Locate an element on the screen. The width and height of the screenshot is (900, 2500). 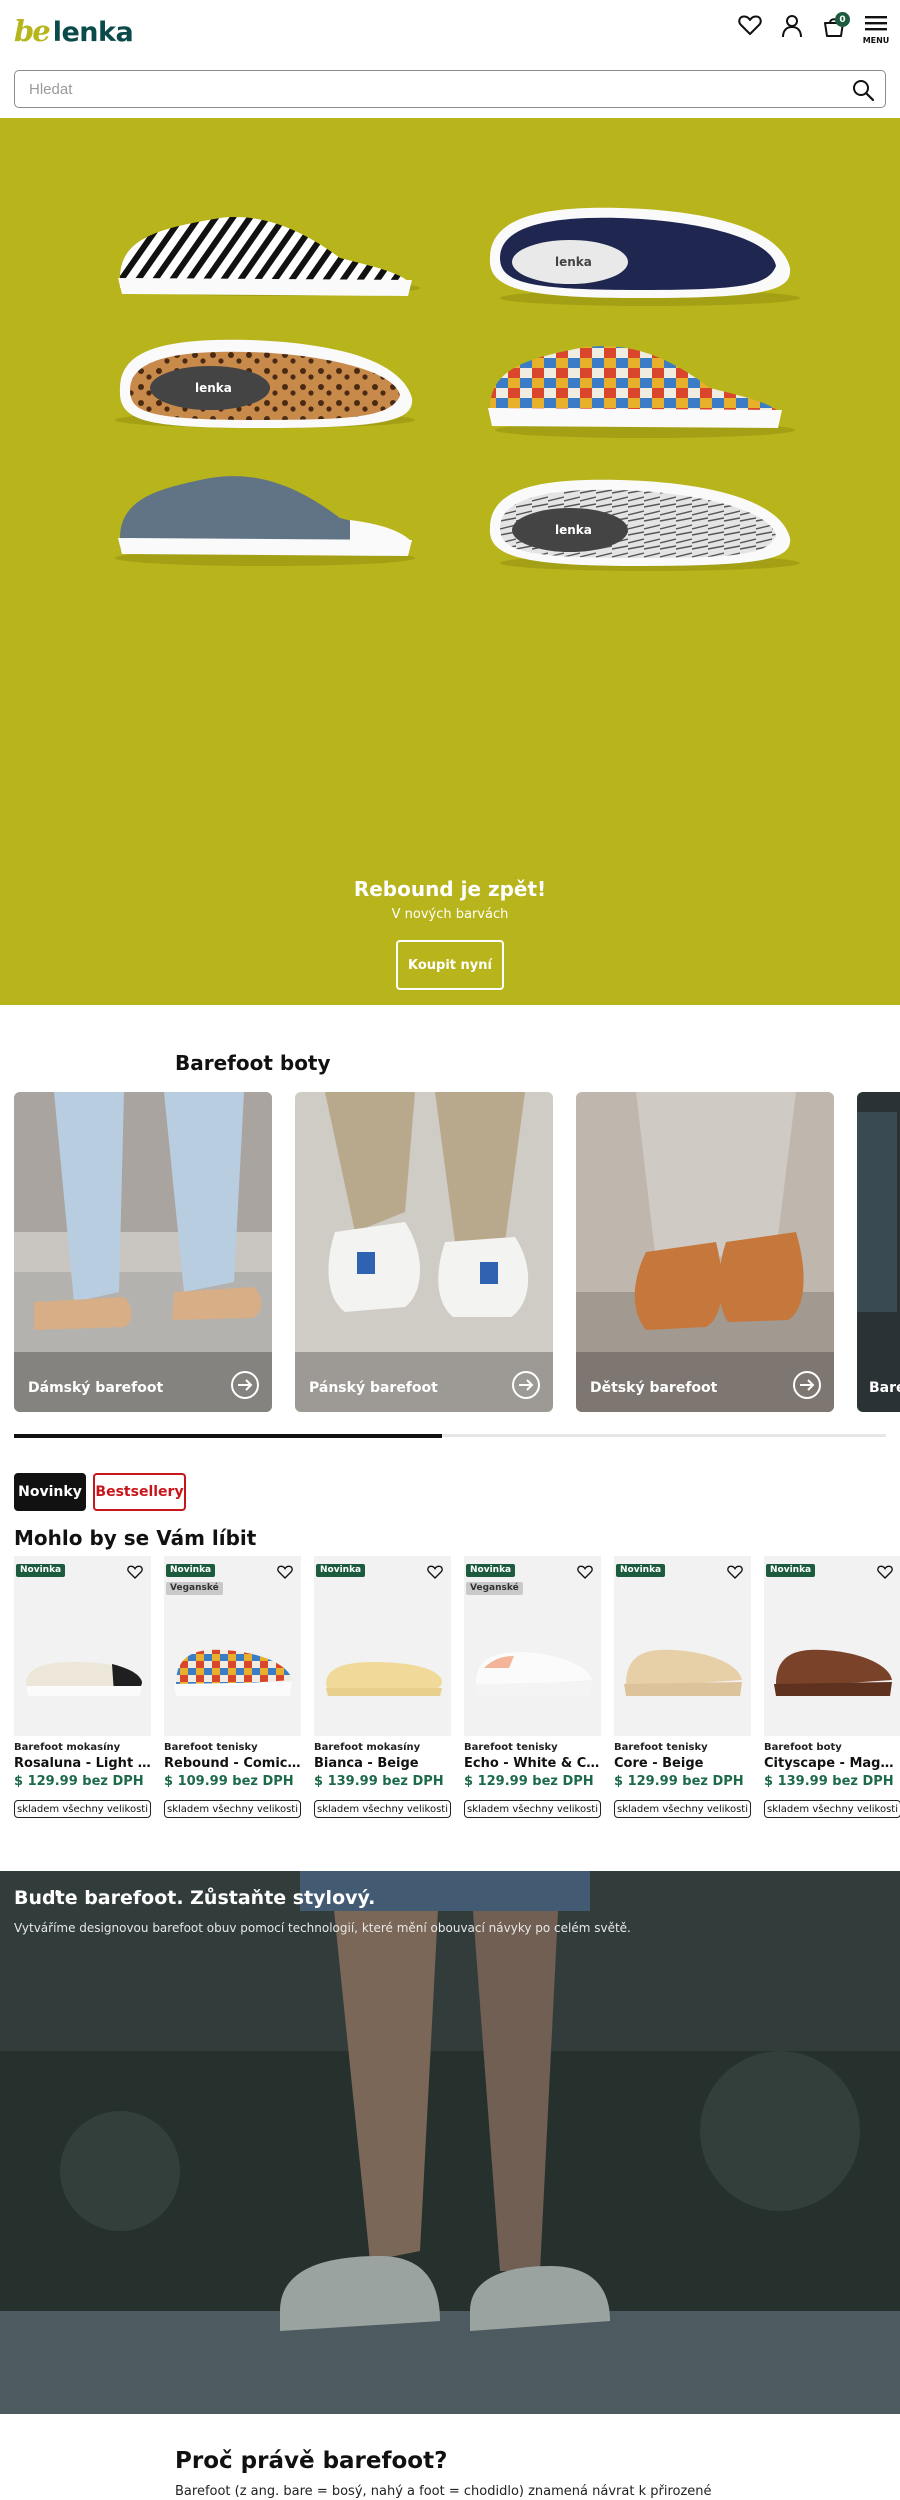
hero-shoes-image: lenka lenka lenka is located at coordinates (457, 389).